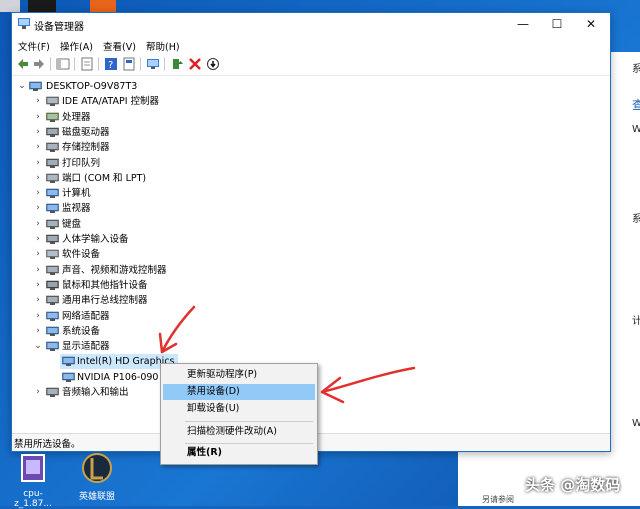 The height and width of the screenshot is (509, 640). Describe the element at coordinates (239, 409) in the screenshot. I see `menu-uninstall-device: 卸载设备(U)` at that location.